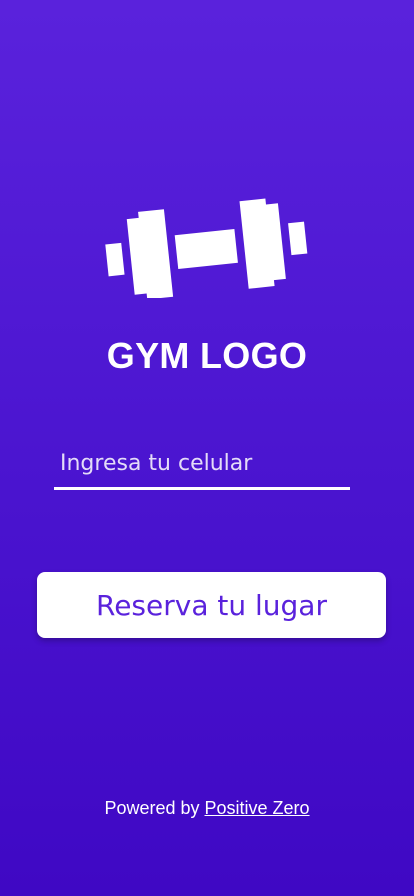 The width and height of the screenshot is (414, 896). I want to click on phone-input, so click(202, 465).